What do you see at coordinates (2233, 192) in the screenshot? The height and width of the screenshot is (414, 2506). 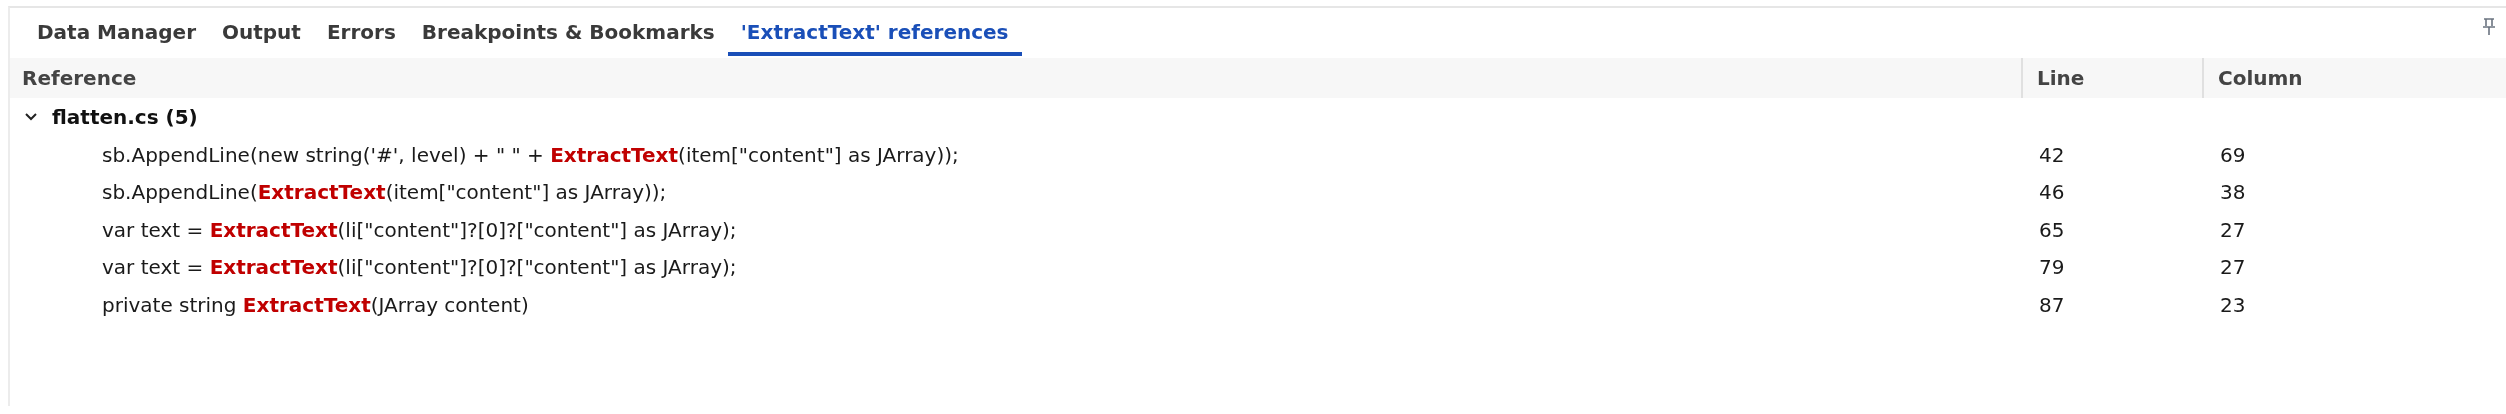 I see `column-cell-text: 38` at bounding box center [2233, 192].